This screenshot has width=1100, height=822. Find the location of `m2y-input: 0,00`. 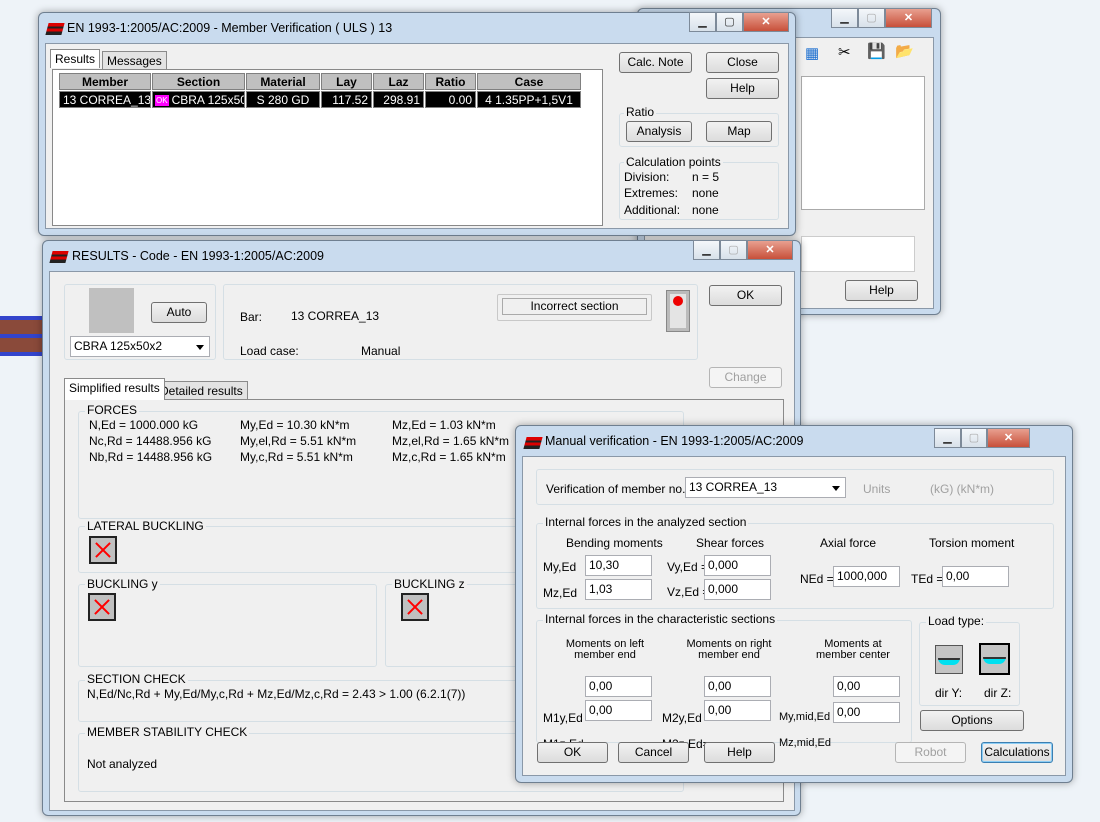

m2y-input: 0,00 is located at coordinates (737, 686).